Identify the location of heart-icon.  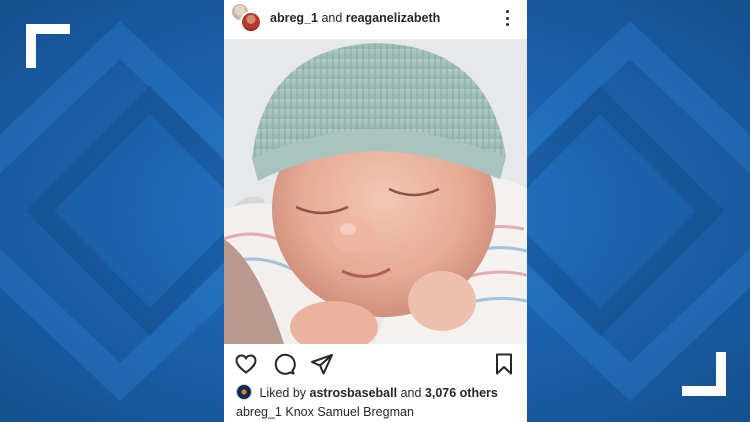
(246, 364).